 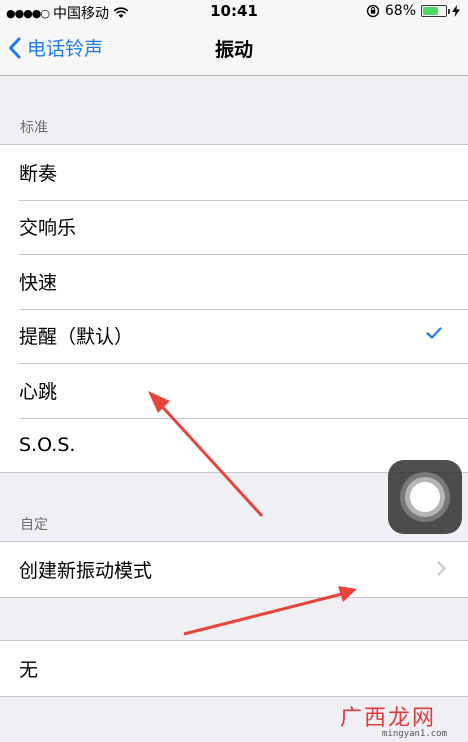 I want to click on list-item-label: 断奏, so click(x=38, y=173).